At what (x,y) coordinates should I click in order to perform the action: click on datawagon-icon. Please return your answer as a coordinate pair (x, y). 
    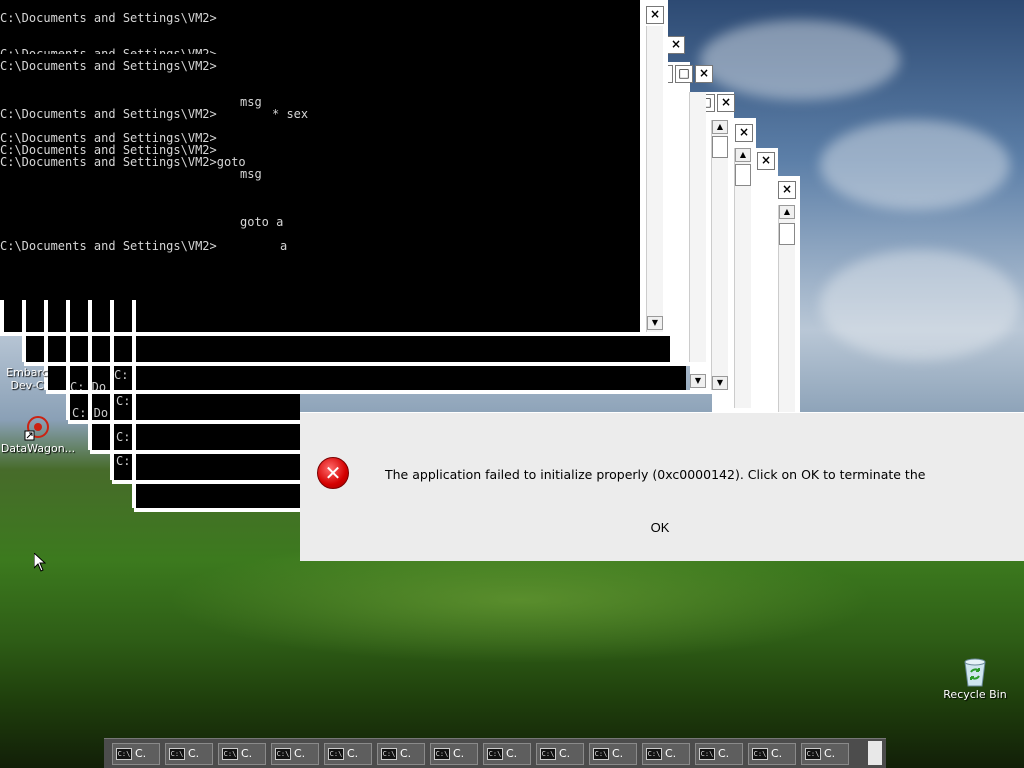
    Looking at the image, I should click on (38, 428).